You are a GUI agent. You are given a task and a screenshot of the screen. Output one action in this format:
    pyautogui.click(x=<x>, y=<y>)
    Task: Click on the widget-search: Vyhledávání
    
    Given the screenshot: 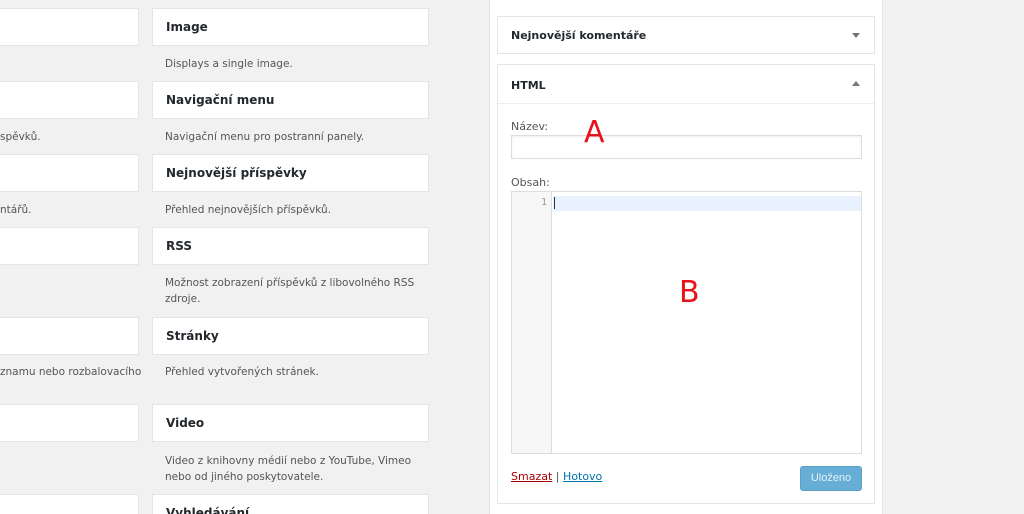 What is the action you would take?
    pyautogui.click(x=290, y=504)
    